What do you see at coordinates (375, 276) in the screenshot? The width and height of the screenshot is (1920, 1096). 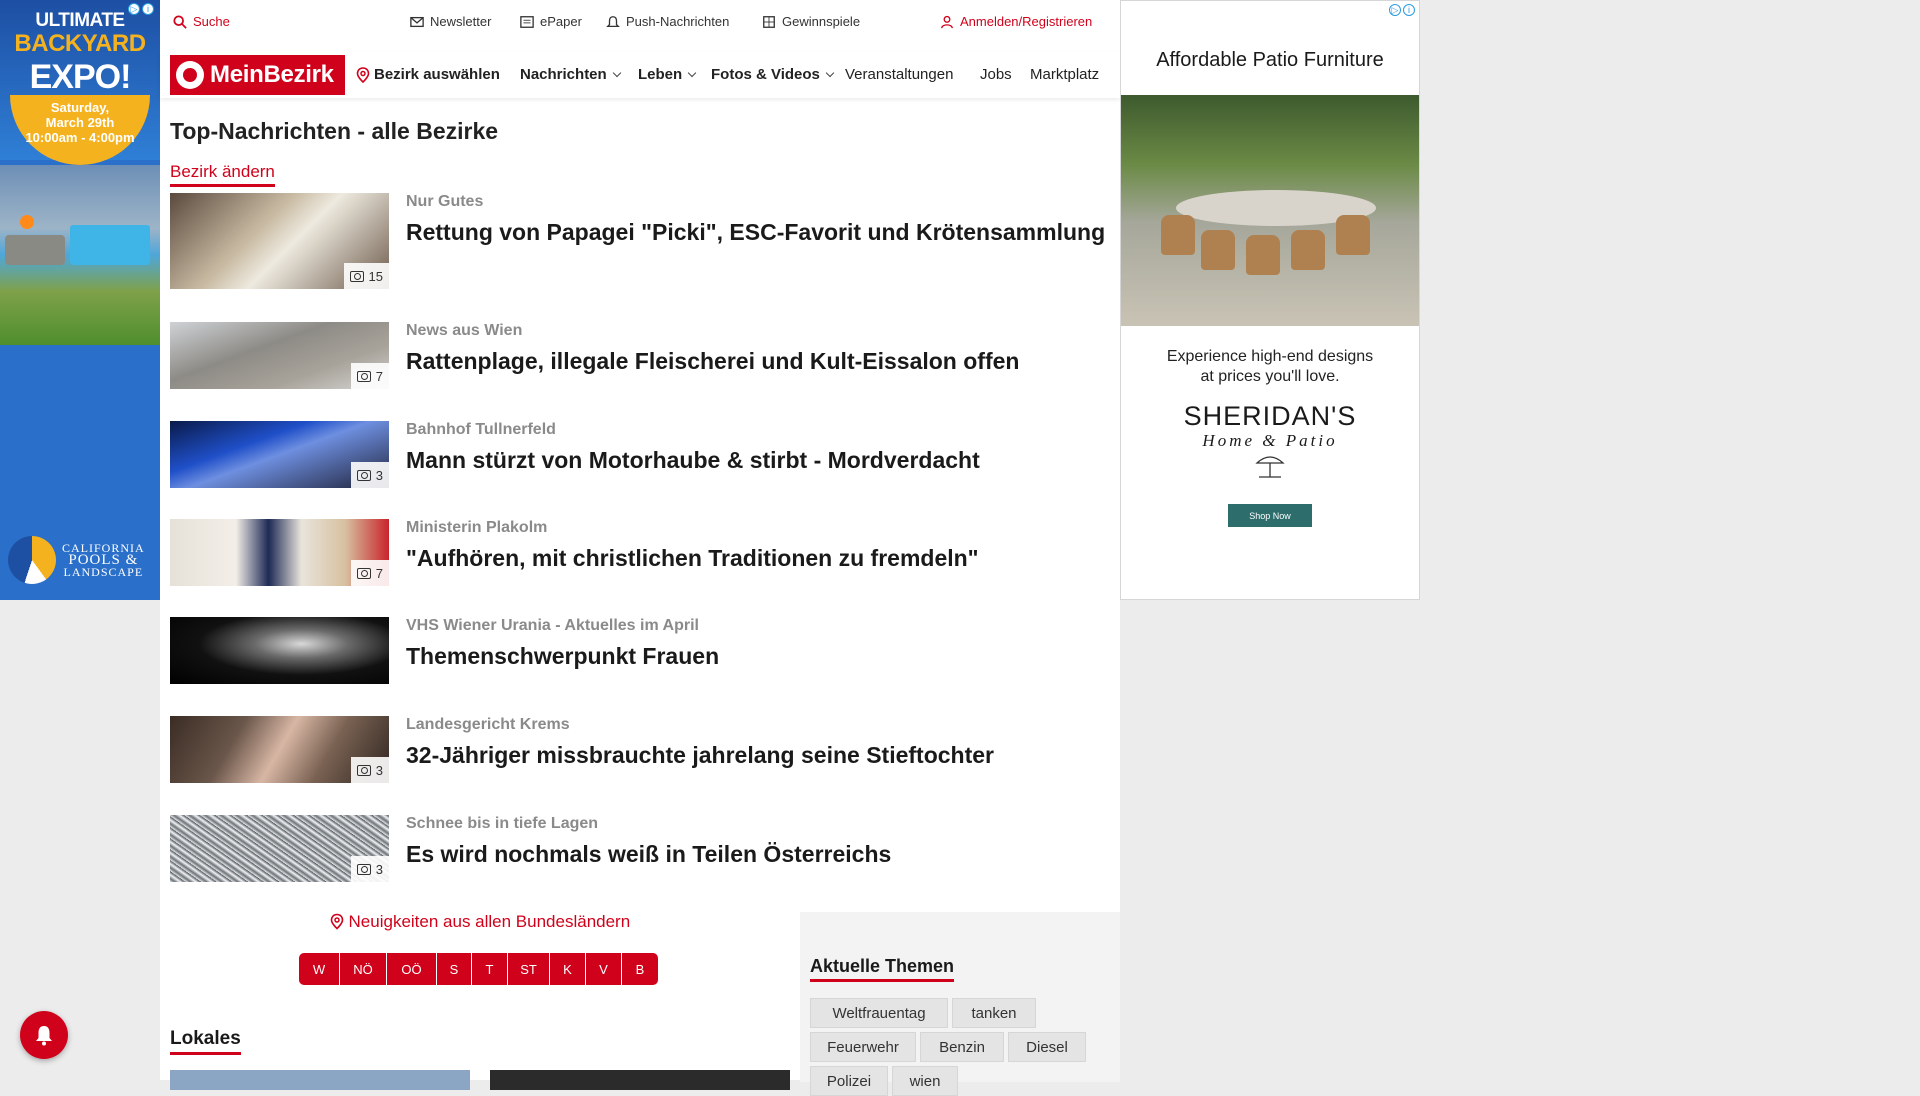 I see `photo-count: 15` at bounding box center [375, 276].